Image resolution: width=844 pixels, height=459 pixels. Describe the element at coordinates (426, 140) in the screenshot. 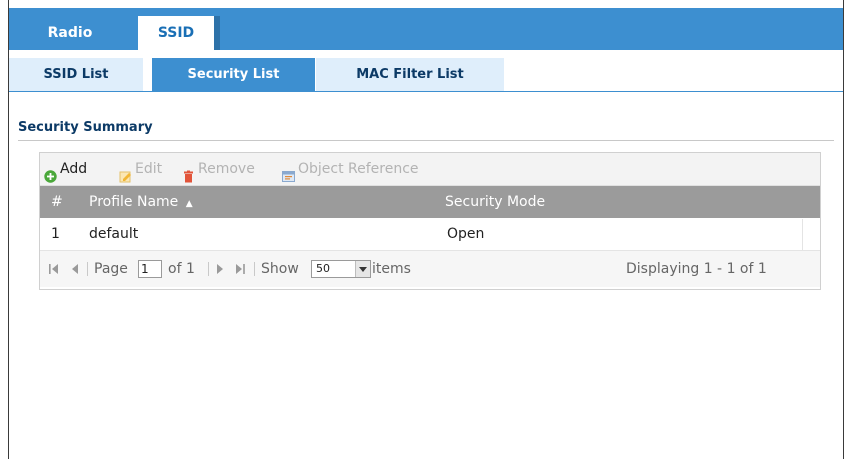

I see `section-divider` at that location.